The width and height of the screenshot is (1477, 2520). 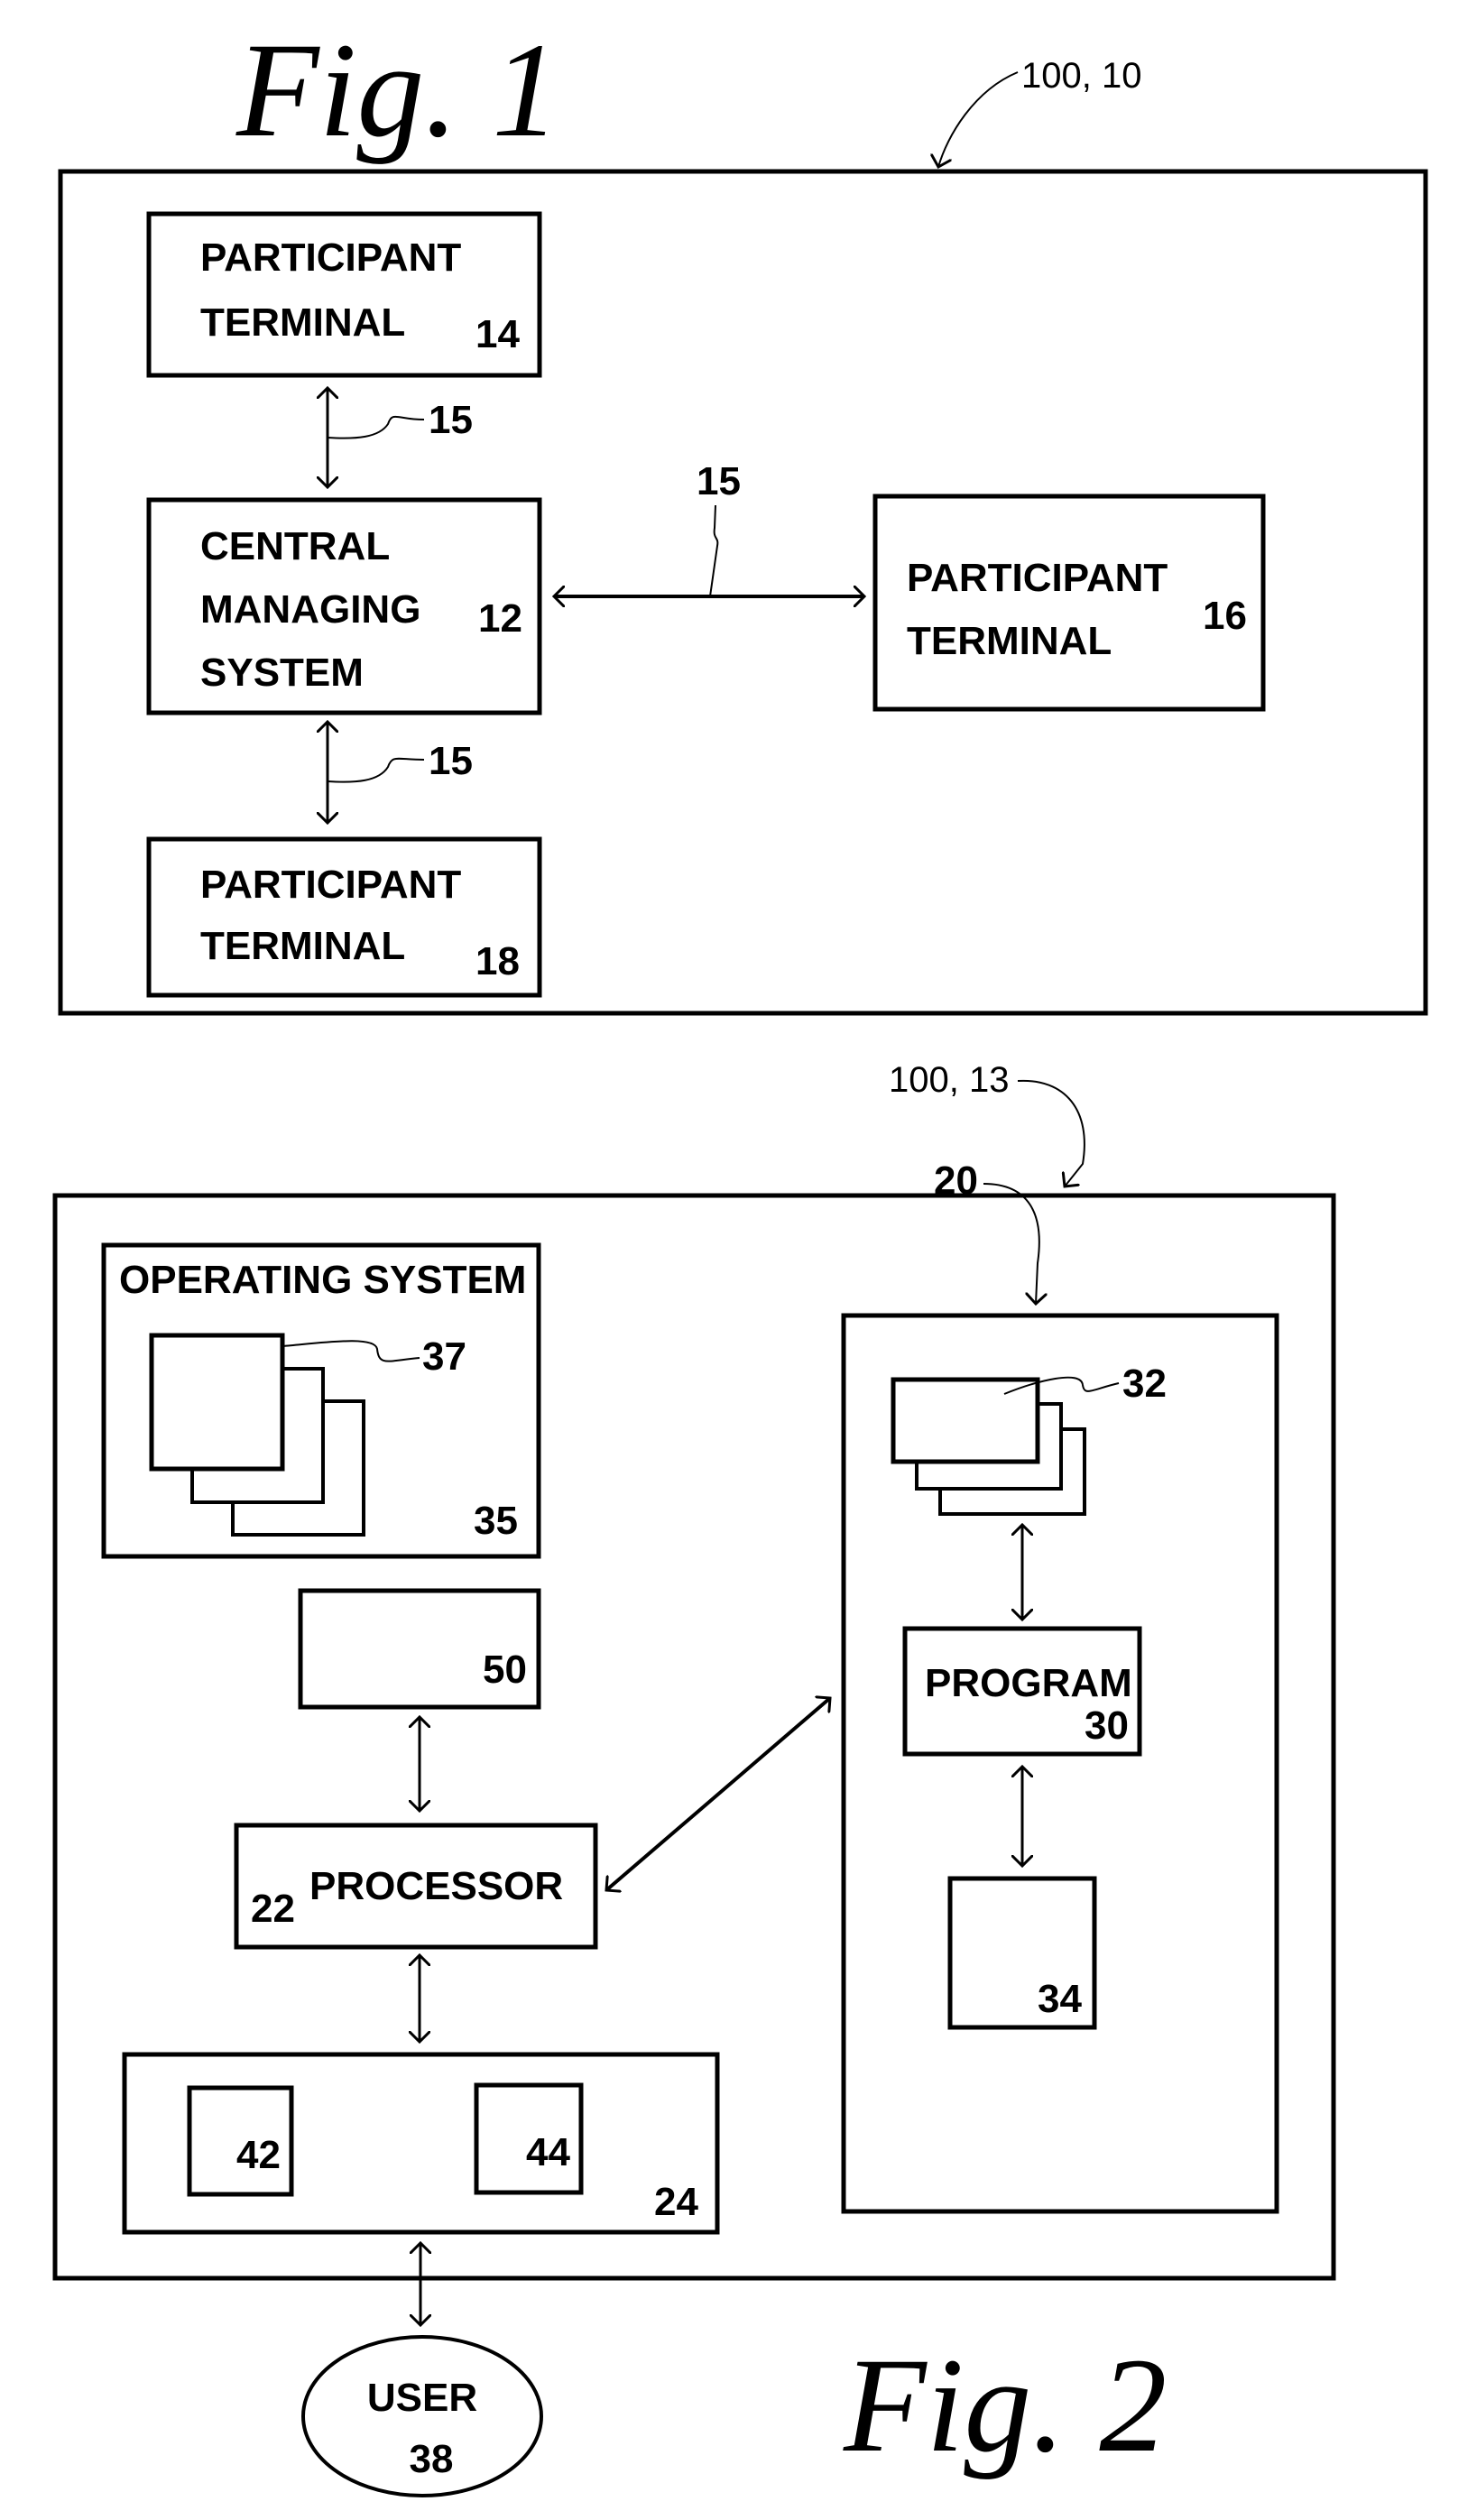 I want to click on participant-terminal-18: PARTICIPANT TERMINAL 18, so click(x=344, y=917).